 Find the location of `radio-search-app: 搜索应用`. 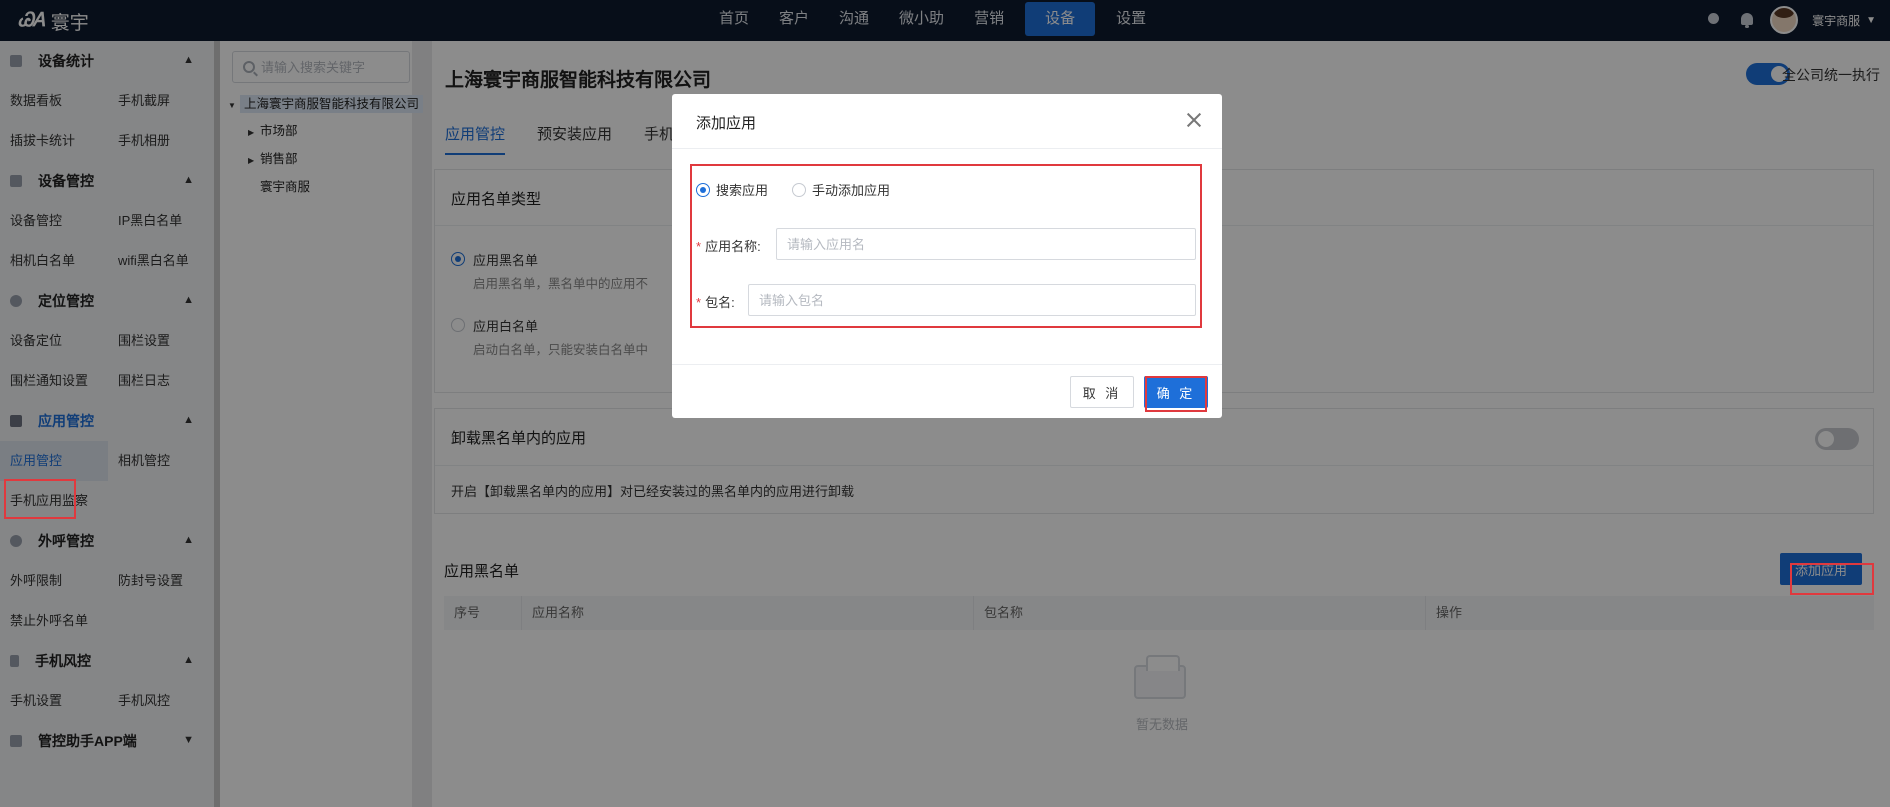

radio-search-app: 搜索应用 is located at coordinates (732, 189).